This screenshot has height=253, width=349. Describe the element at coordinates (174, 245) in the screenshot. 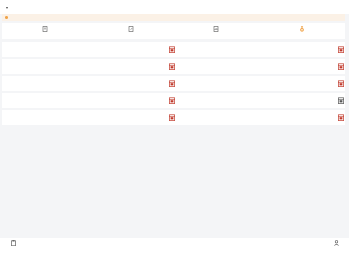

I see `bottom-nav` at that location.